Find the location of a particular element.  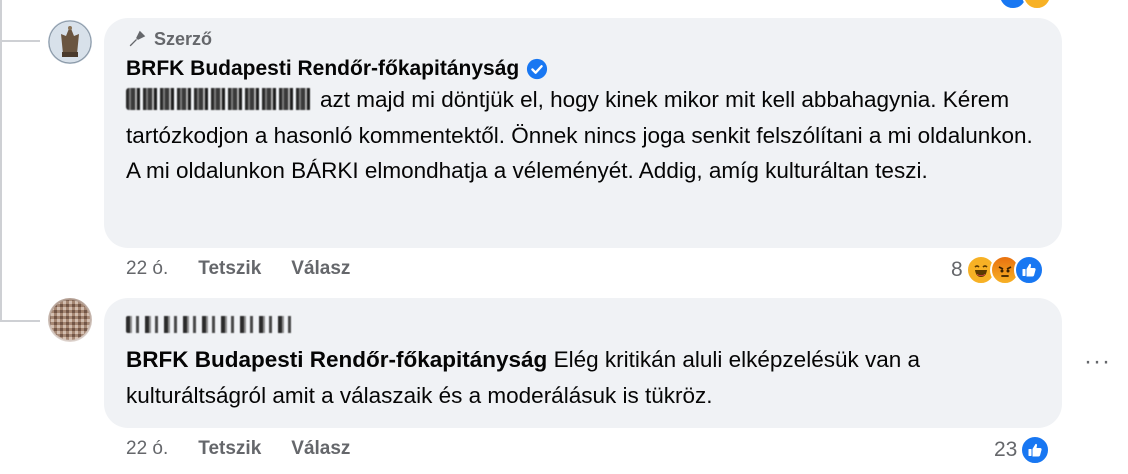

author-badge: Szerző is located at coordinates (583, 39).